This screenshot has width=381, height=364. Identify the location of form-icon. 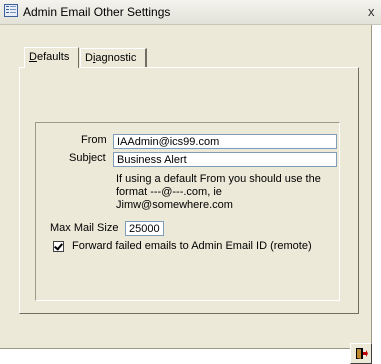
(11, 10).